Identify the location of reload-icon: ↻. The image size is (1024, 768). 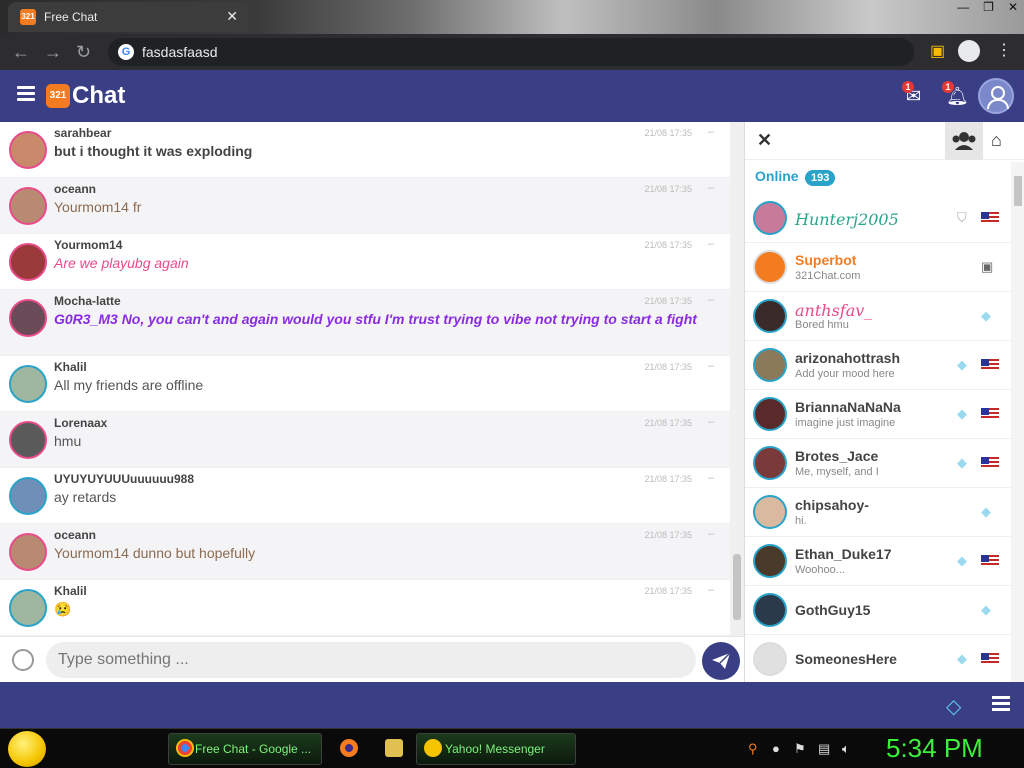
(83, 52).